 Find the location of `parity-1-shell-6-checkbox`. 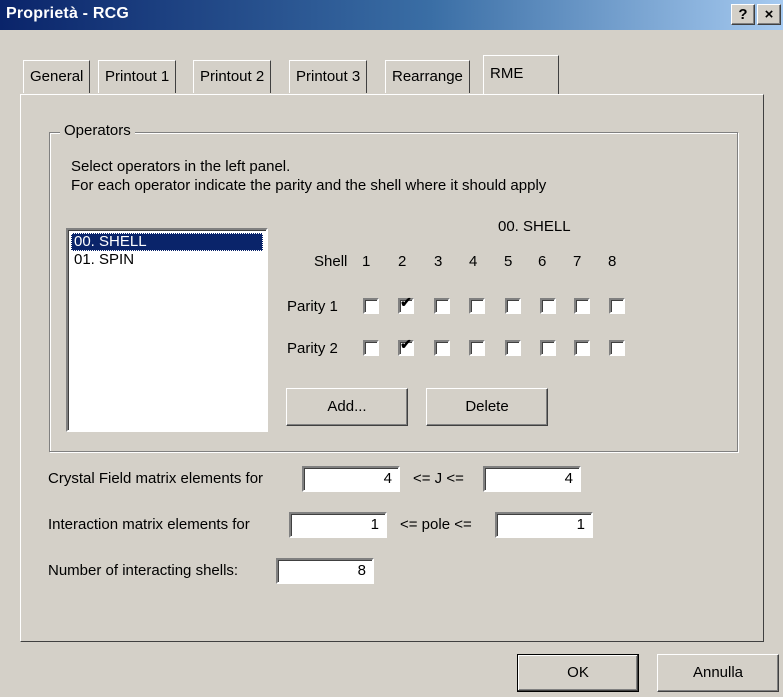

parity-1-shell-6-checkbox is located at coordinates (548, 306).